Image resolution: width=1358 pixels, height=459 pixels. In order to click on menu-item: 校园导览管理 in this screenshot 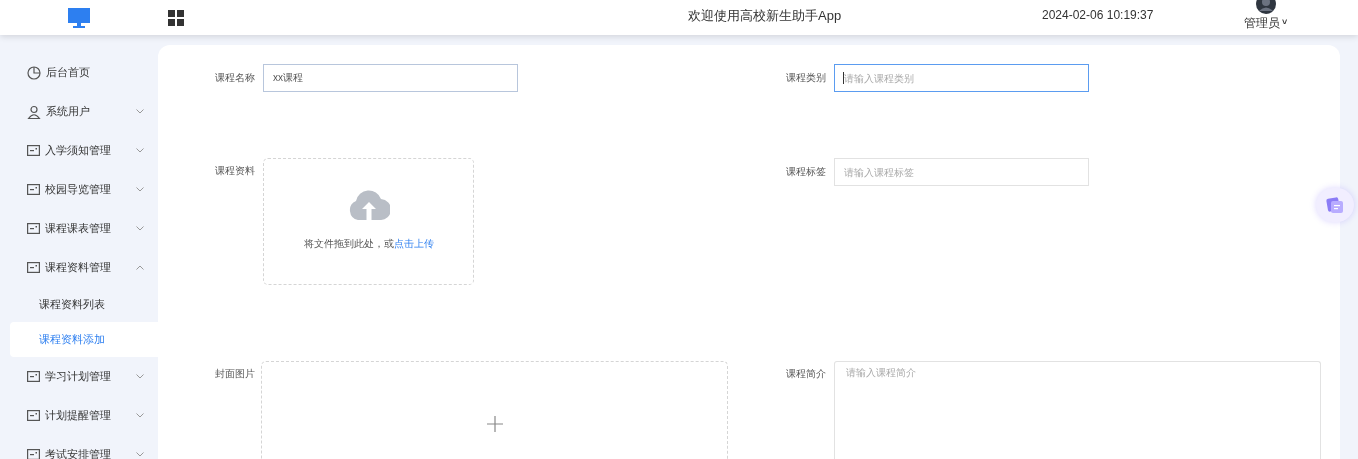, I will do `click(79, 189)`.